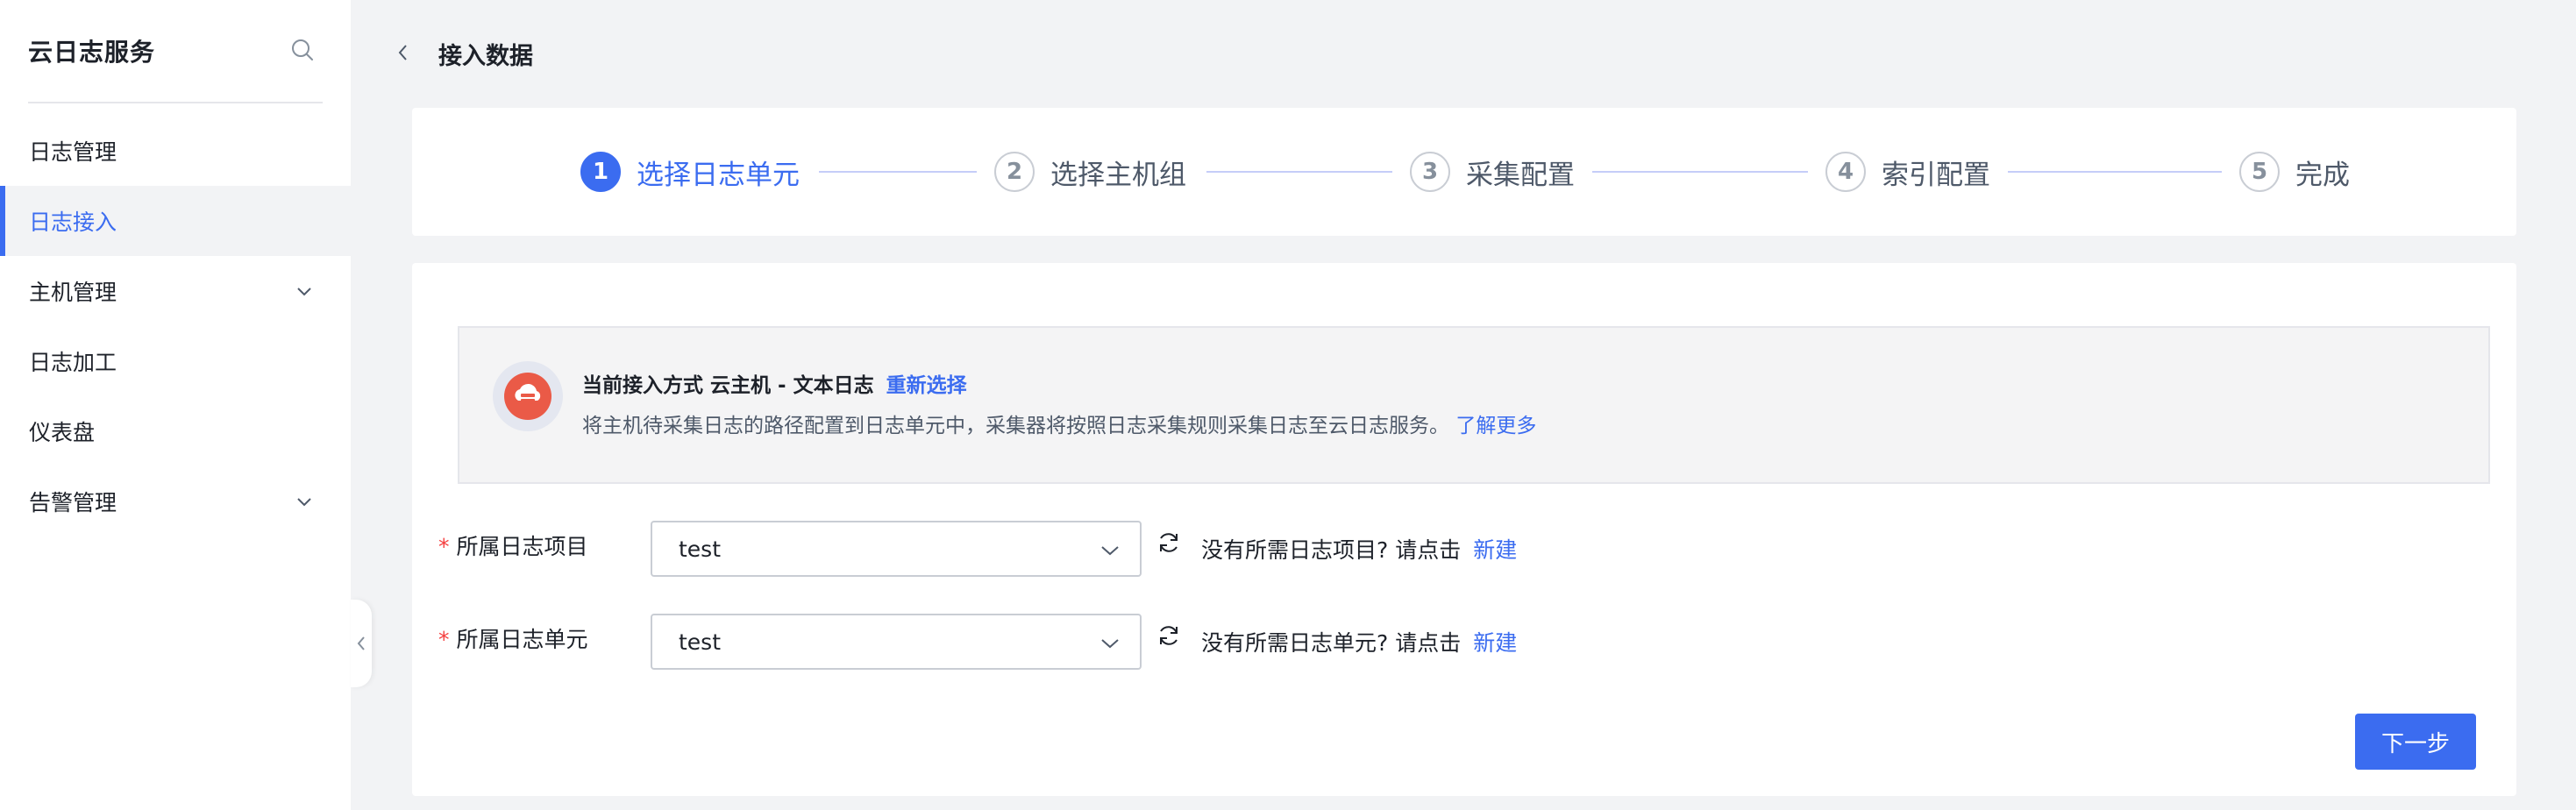  Describe the element at coordinates (73, 223) in the screenshot. I see `sidebar-item-label: 日志接入` at that location.